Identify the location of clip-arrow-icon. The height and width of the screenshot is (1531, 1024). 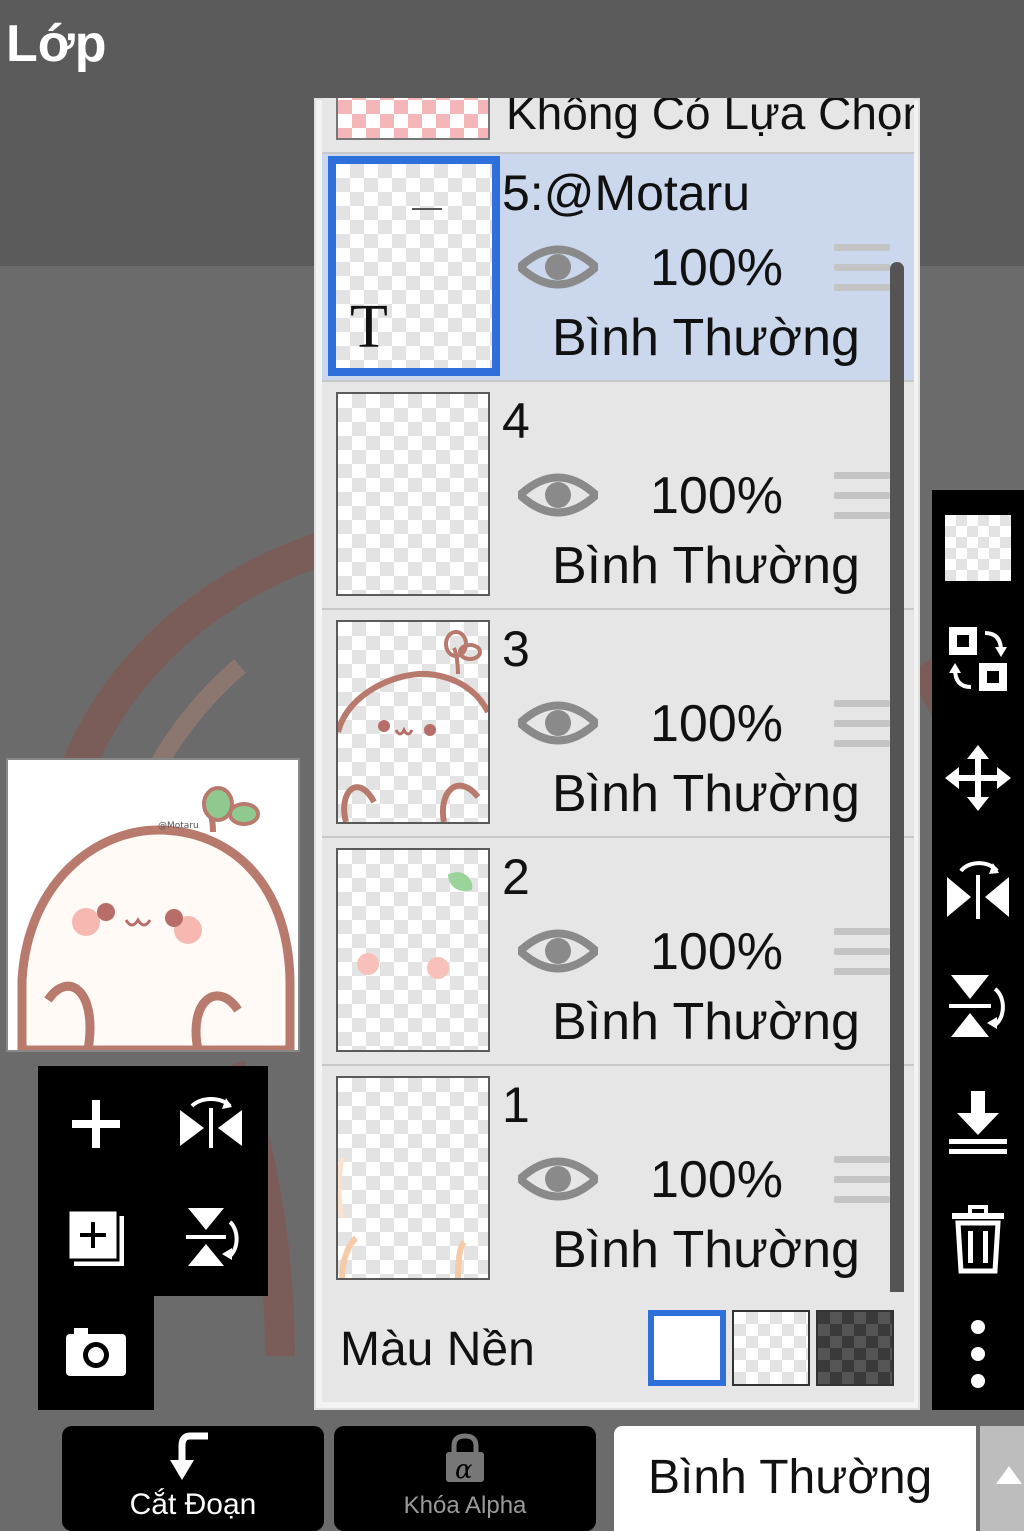
(189, 1456).